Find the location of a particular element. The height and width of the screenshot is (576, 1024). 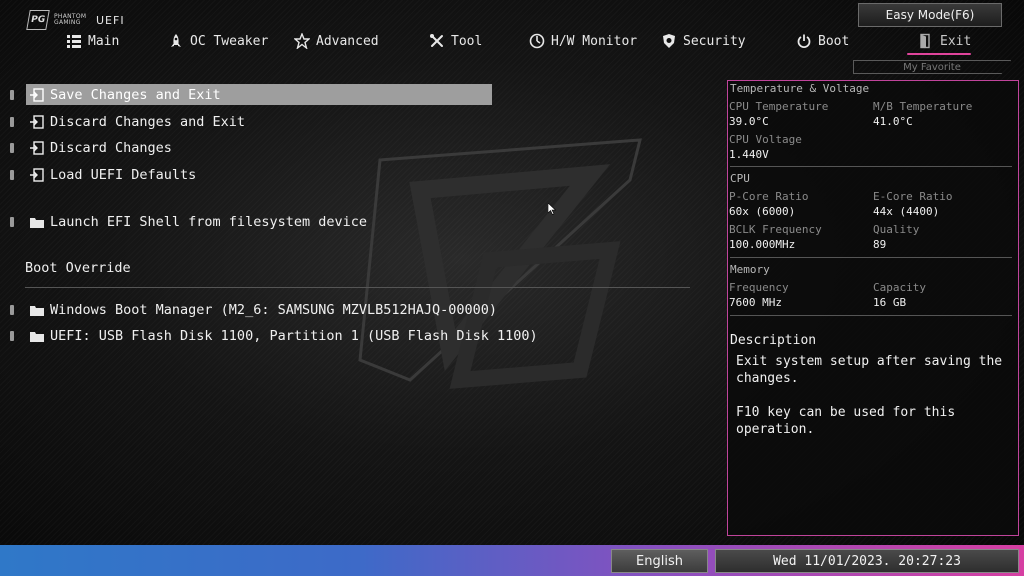

cpu-temp-label: CPU Temperature is located at coordinates (779, 106).